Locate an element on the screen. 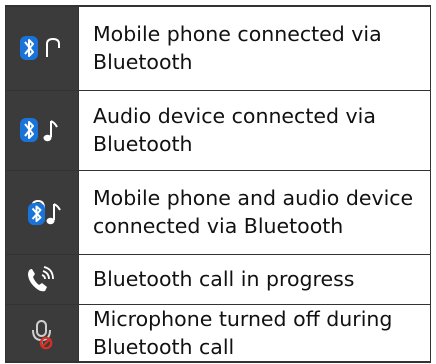  bluetooth-phone-icon is located at coordinates (40, 48).